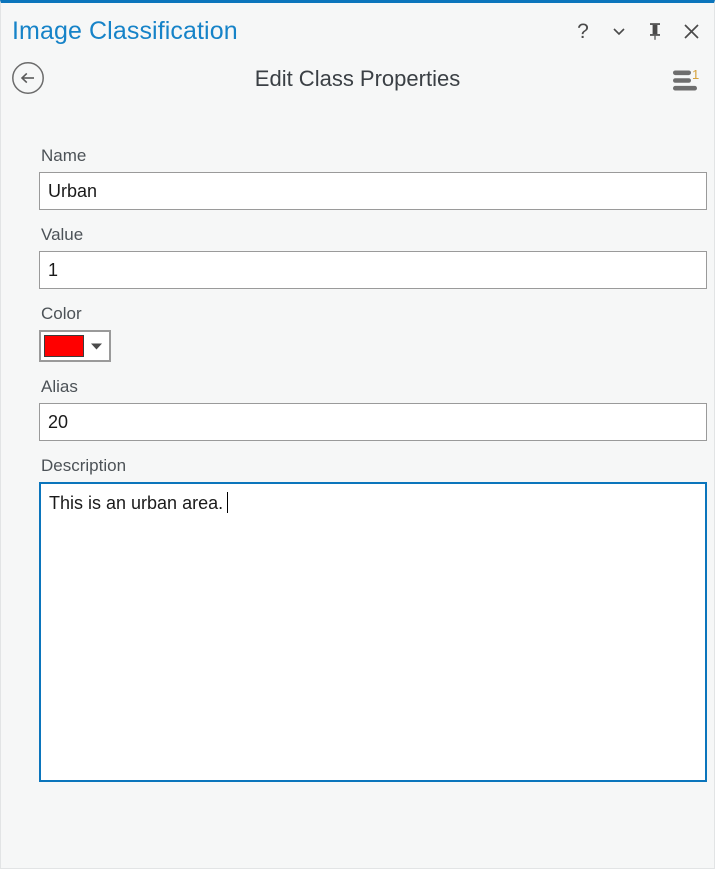 The height and width of the screenshot is (869, 715). What do you see at coordinates (64, 155) in the screenshot?
I see `name-label: Name` at bounding box center [64, 155].